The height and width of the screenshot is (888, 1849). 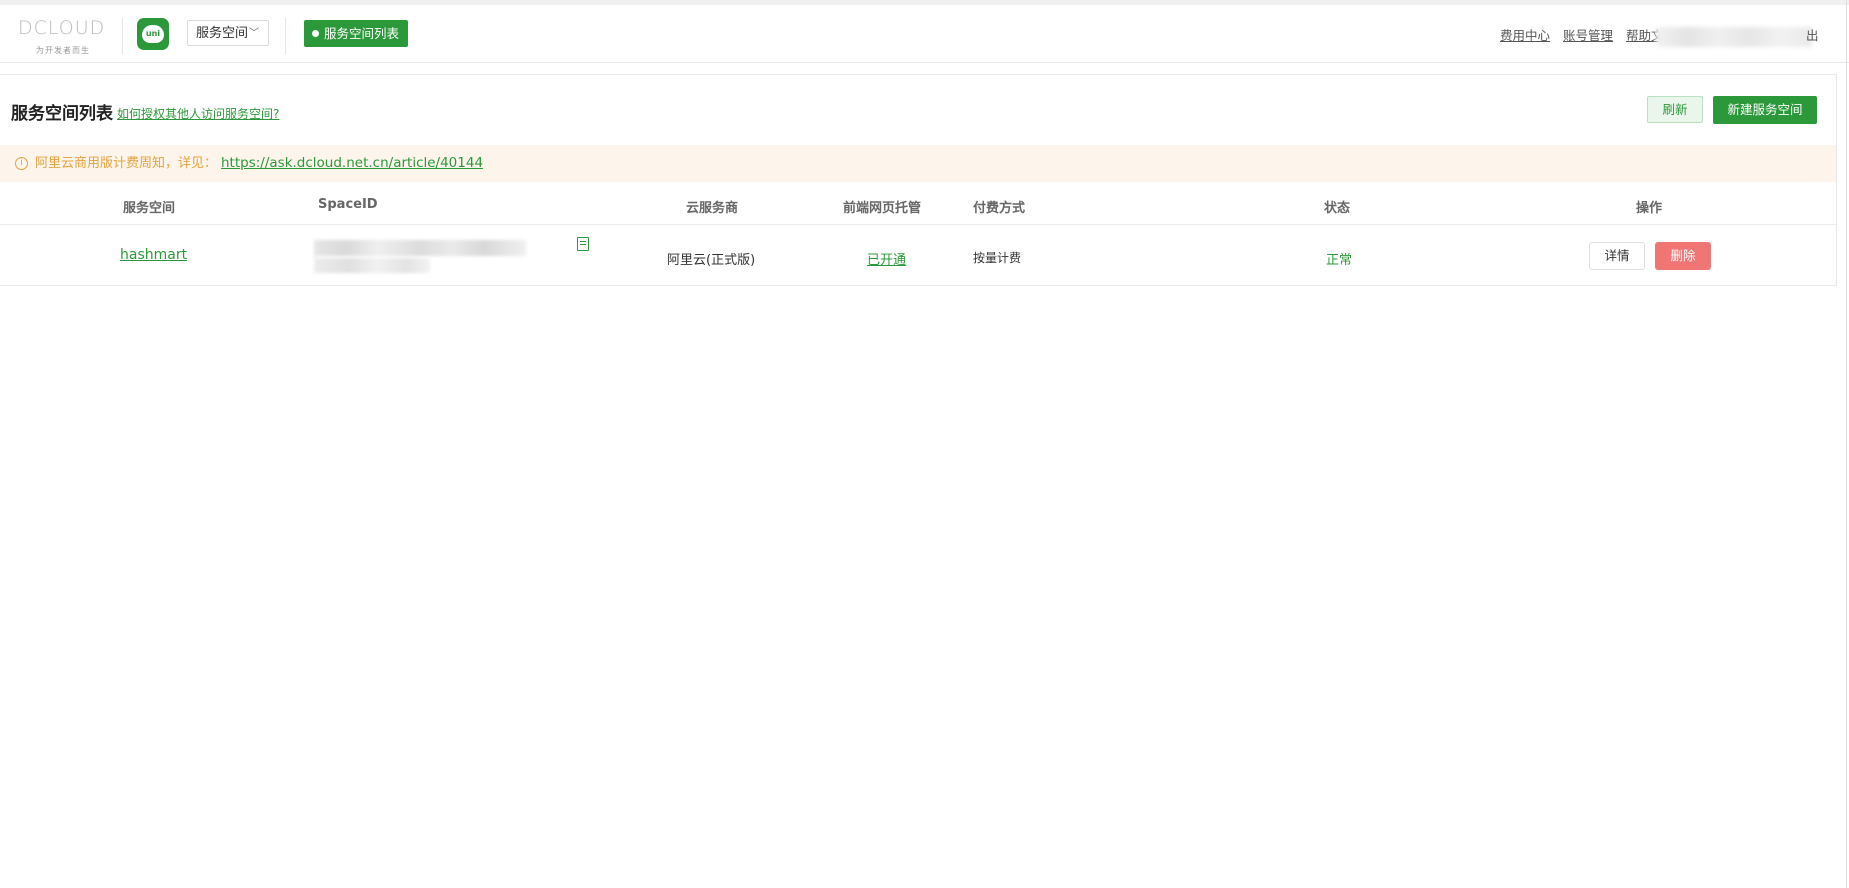 I want to click on service-space-dropdown-label: 服务空间, so click(x=222, y=33).